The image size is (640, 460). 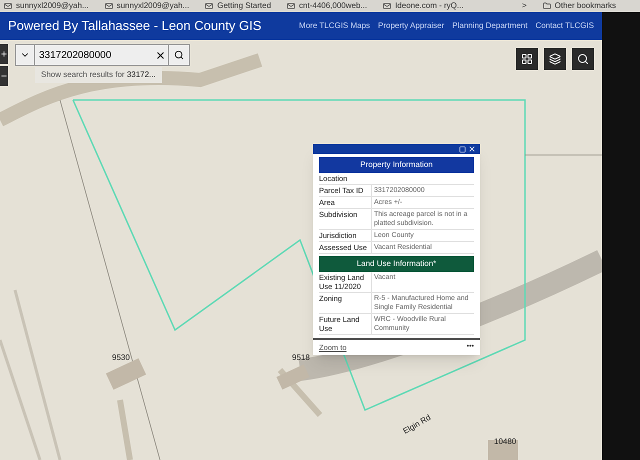 I want to click on grid-button, so click(x=527, y=59).